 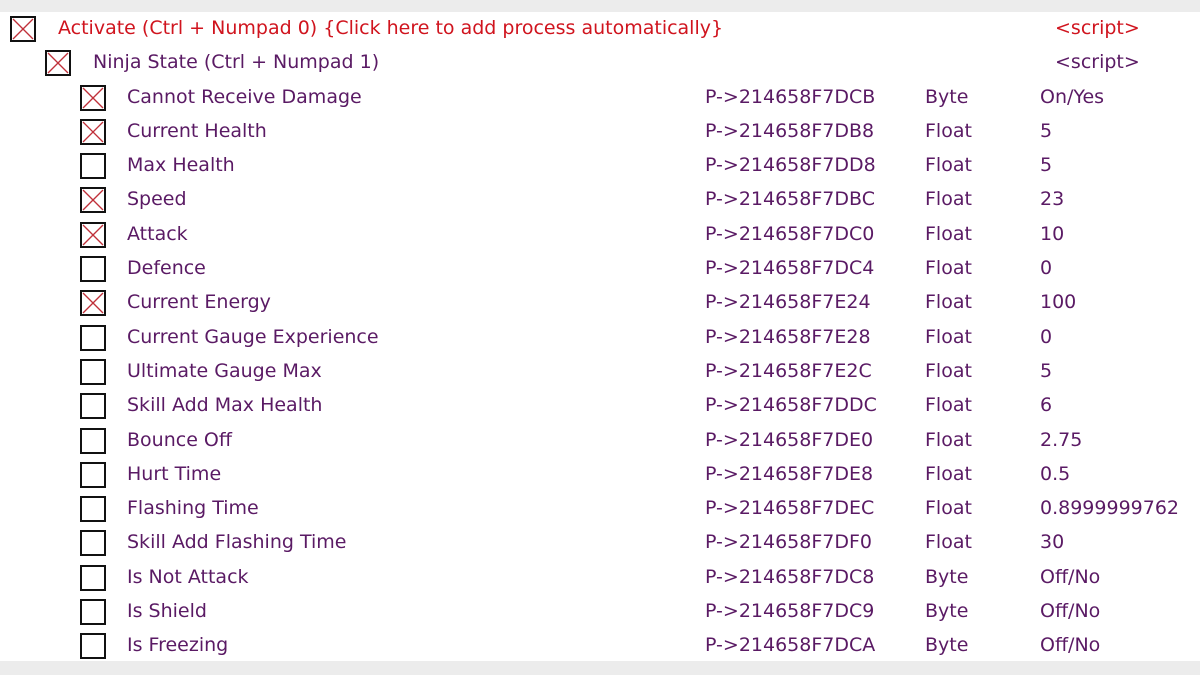 What do you see at coordinates (790, 96) in the screenshot?
I see `entry-address: P->214658F7DCB` at bounding box center [790, 96].